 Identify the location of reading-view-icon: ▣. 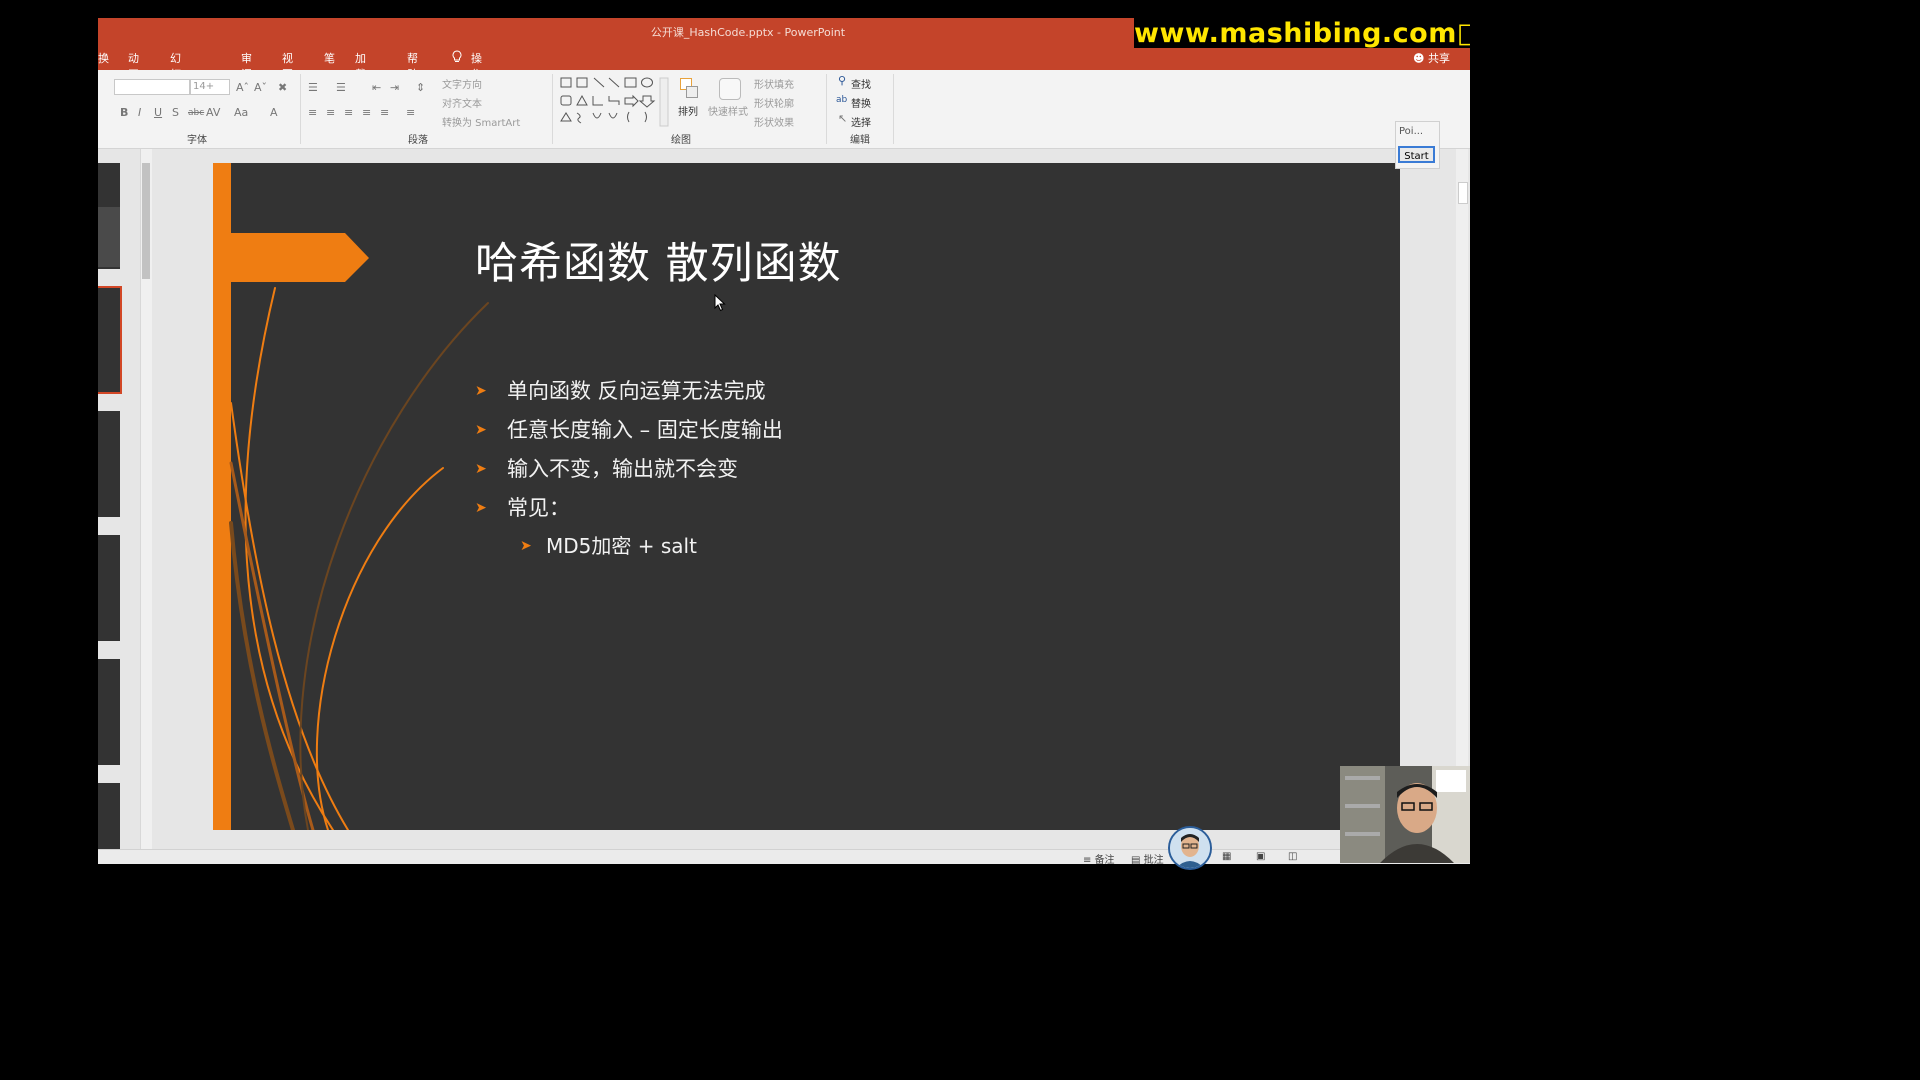
(1260, 856).